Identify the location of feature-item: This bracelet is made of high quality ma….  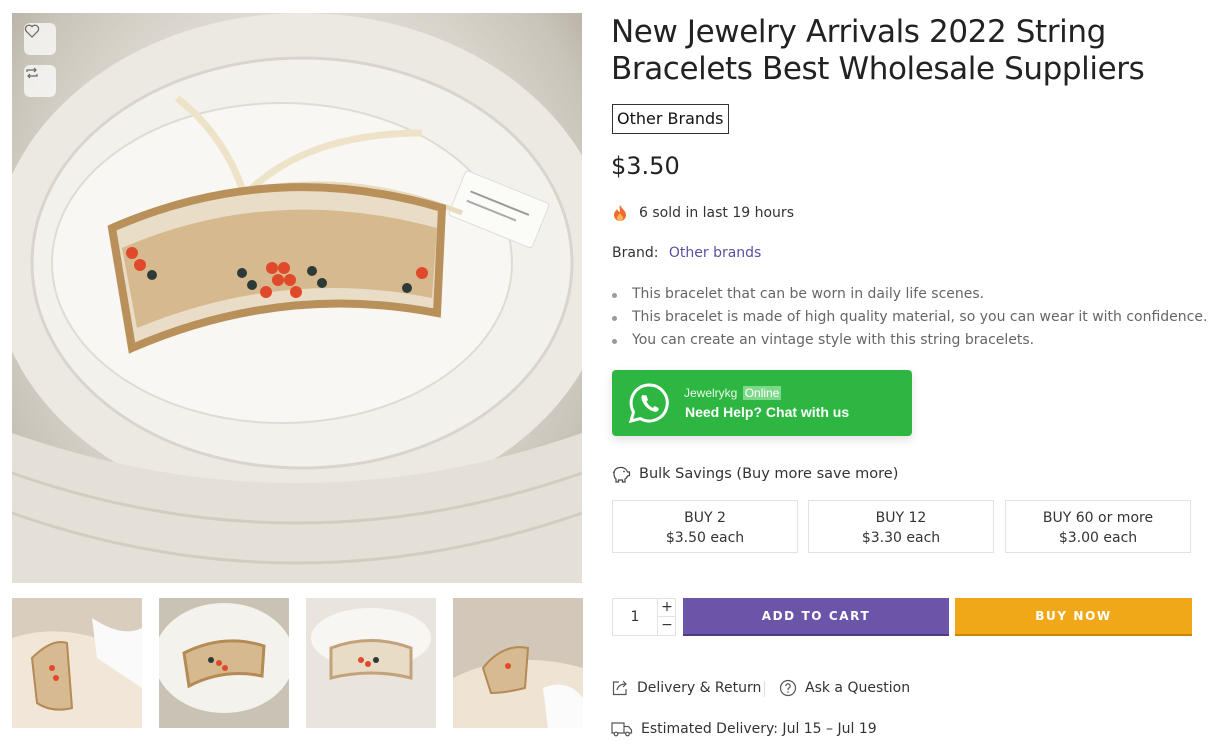
(909, 317).